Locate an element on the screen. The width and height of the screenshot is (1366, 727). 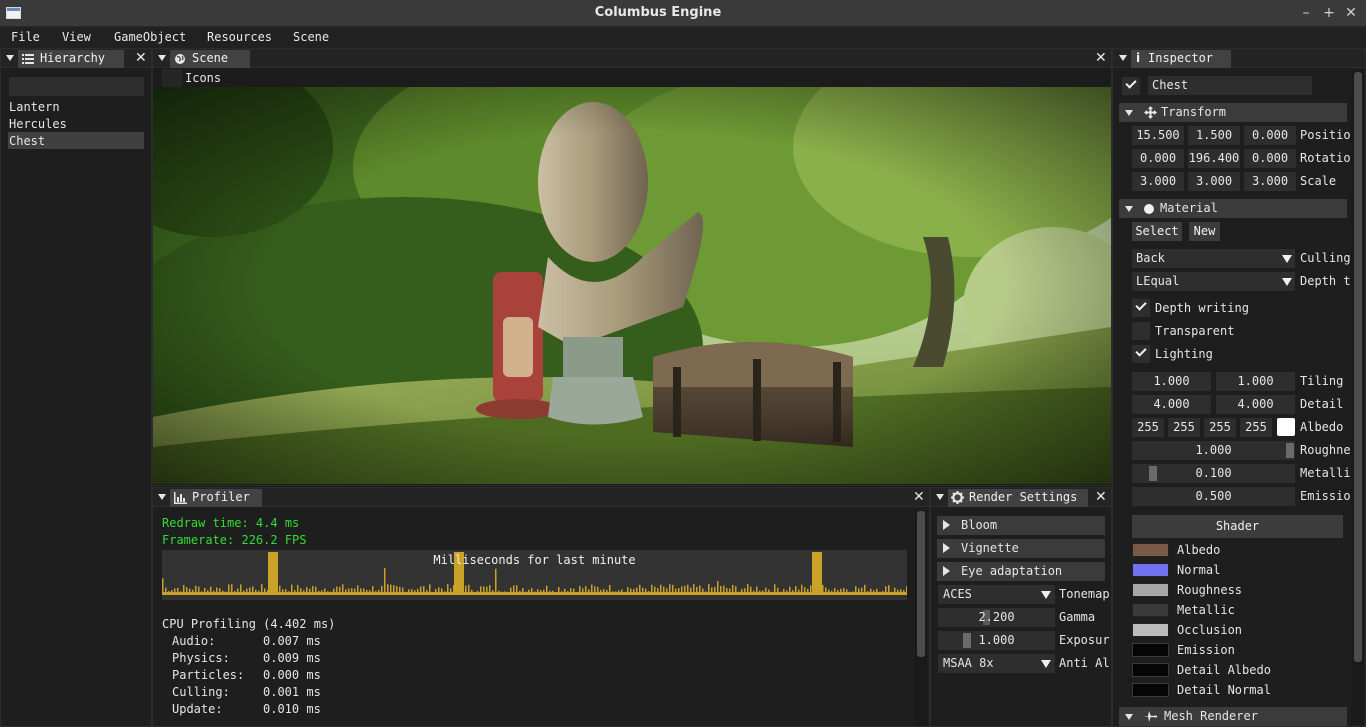
tab-inspector: i Inspector is located at coordinates (1181, 59).